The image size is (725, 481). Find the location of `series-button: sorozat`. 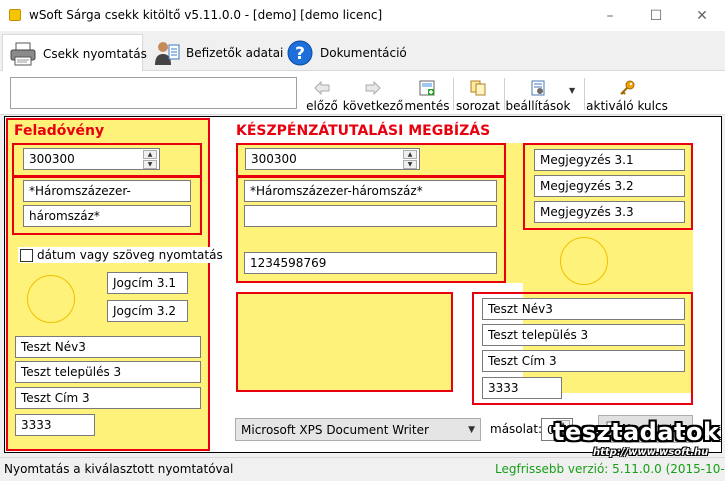

series-button: sorozat is located at coordinates (478, 94).